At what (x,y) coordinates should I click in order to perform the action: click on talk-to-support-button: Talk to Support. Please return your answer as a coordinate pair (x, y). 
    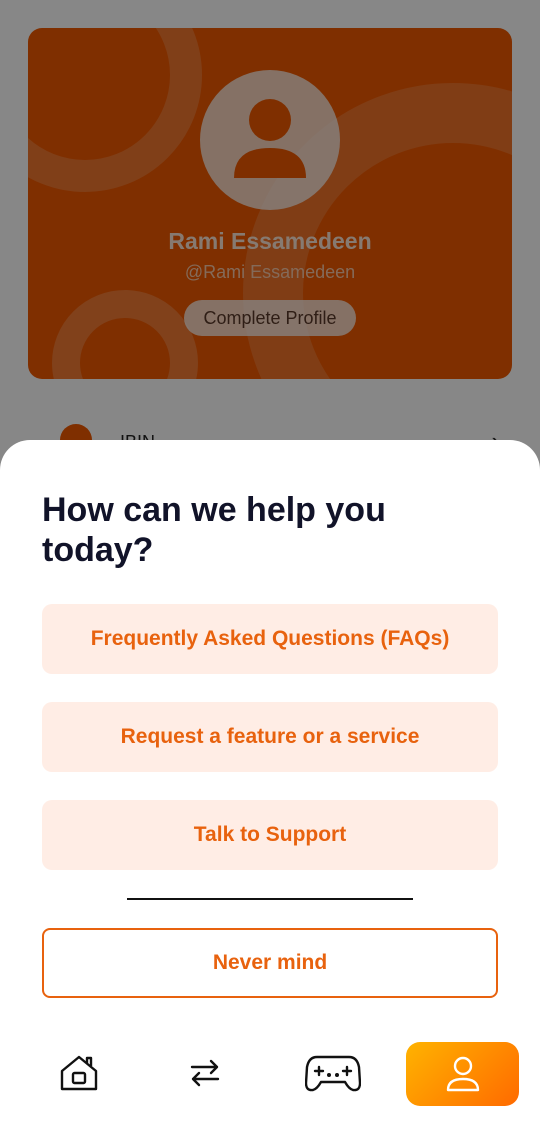
    Looking at the image, I should click on (270, 835).